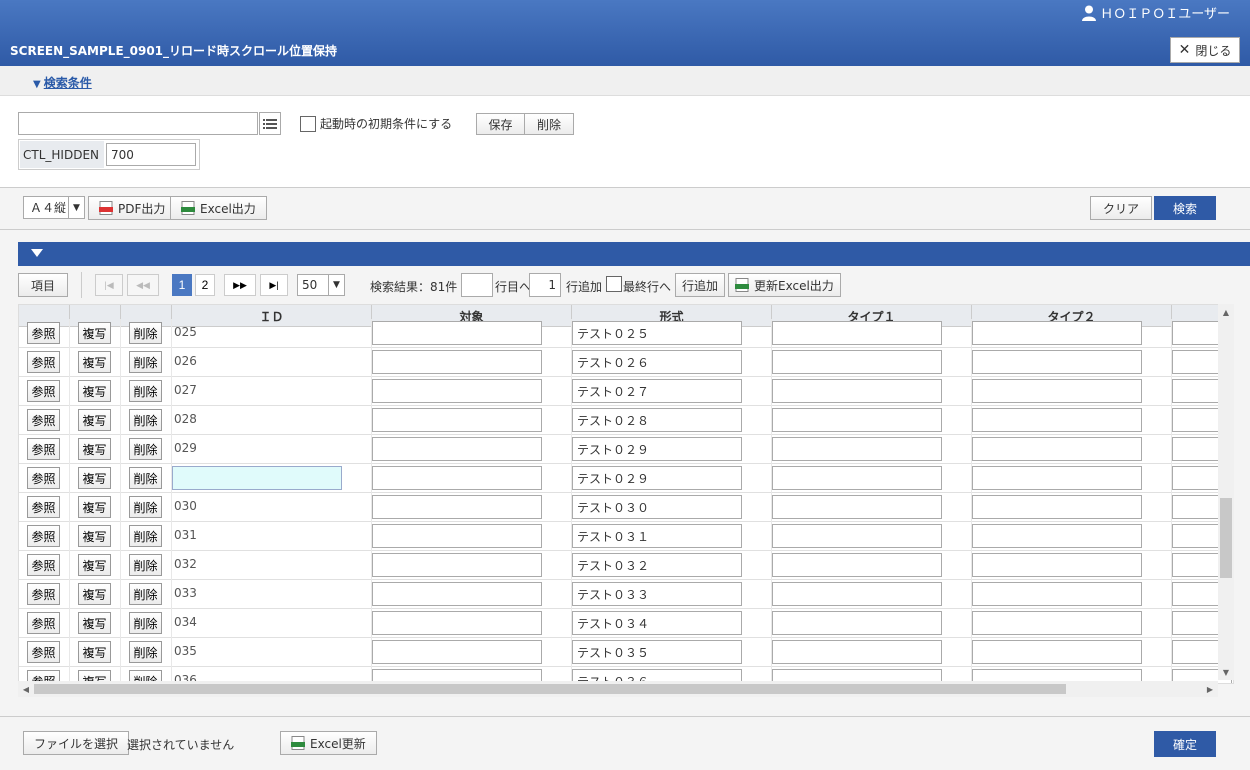  I want to click on format-input: テスト０２８, so click(657, 420).